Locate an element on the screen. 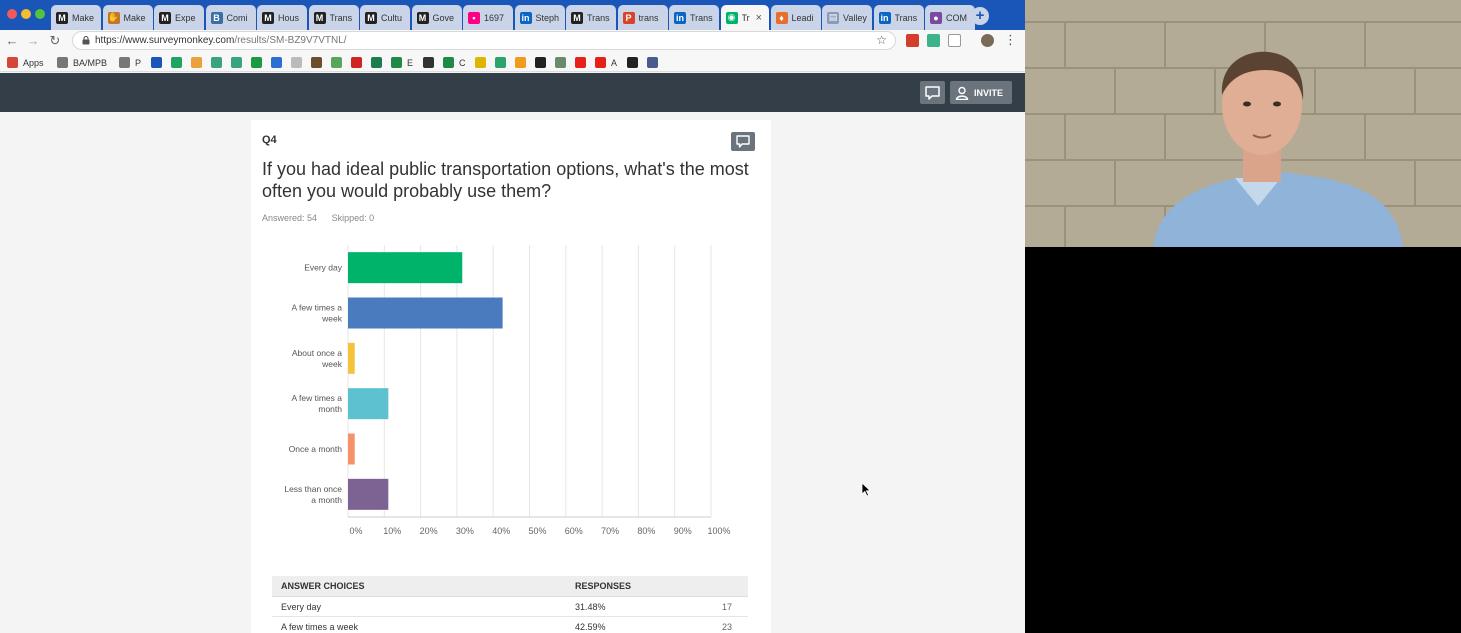  tab-6: M Cultu is located at coordinates (385, 17).